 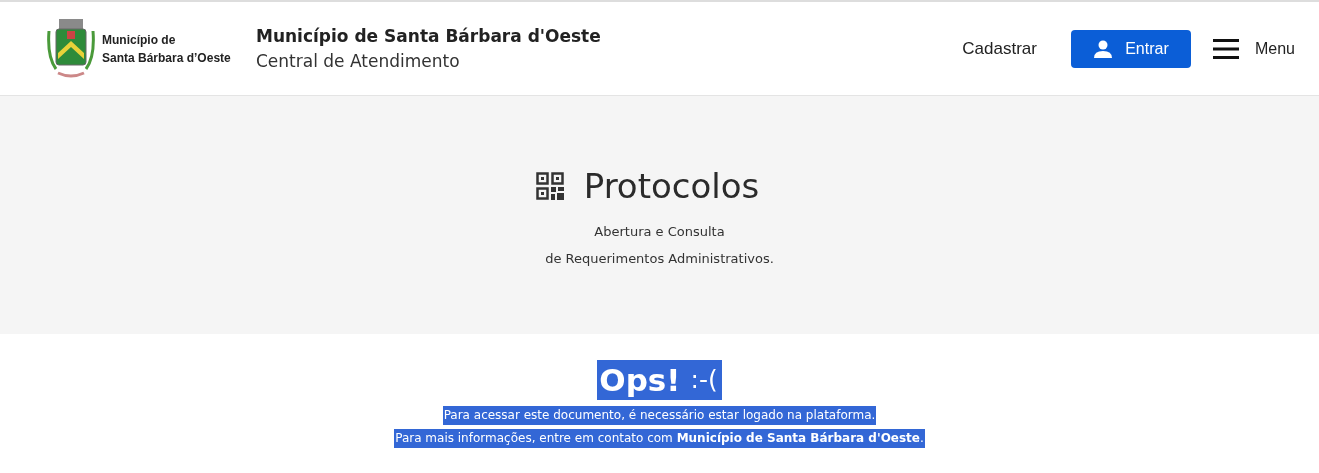 What do you see at coordinates (671, 186) in the screenshot?
I see `page-title: Protocolos` at bounding box center [671, 186].